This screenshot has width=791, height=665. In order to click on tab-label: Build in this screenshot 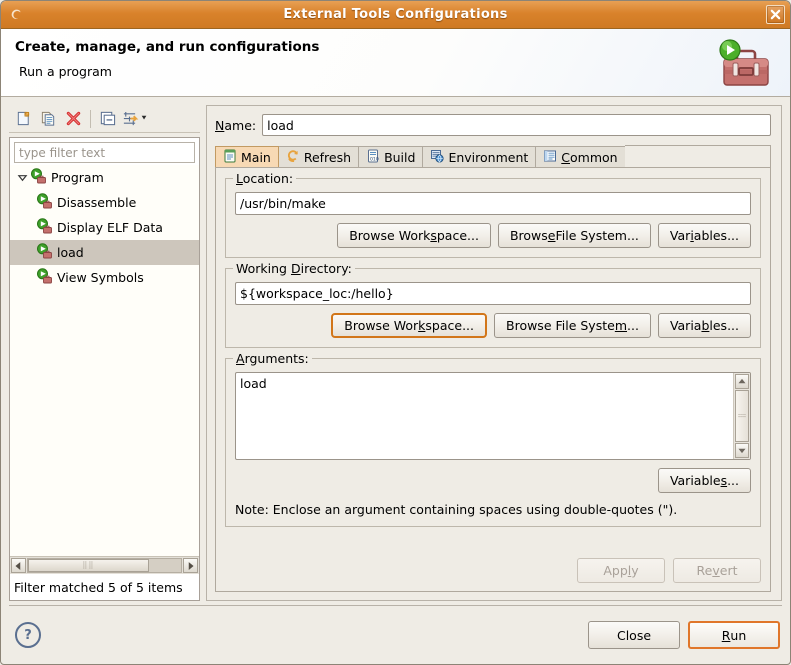, I will do `click(400, 157)`.